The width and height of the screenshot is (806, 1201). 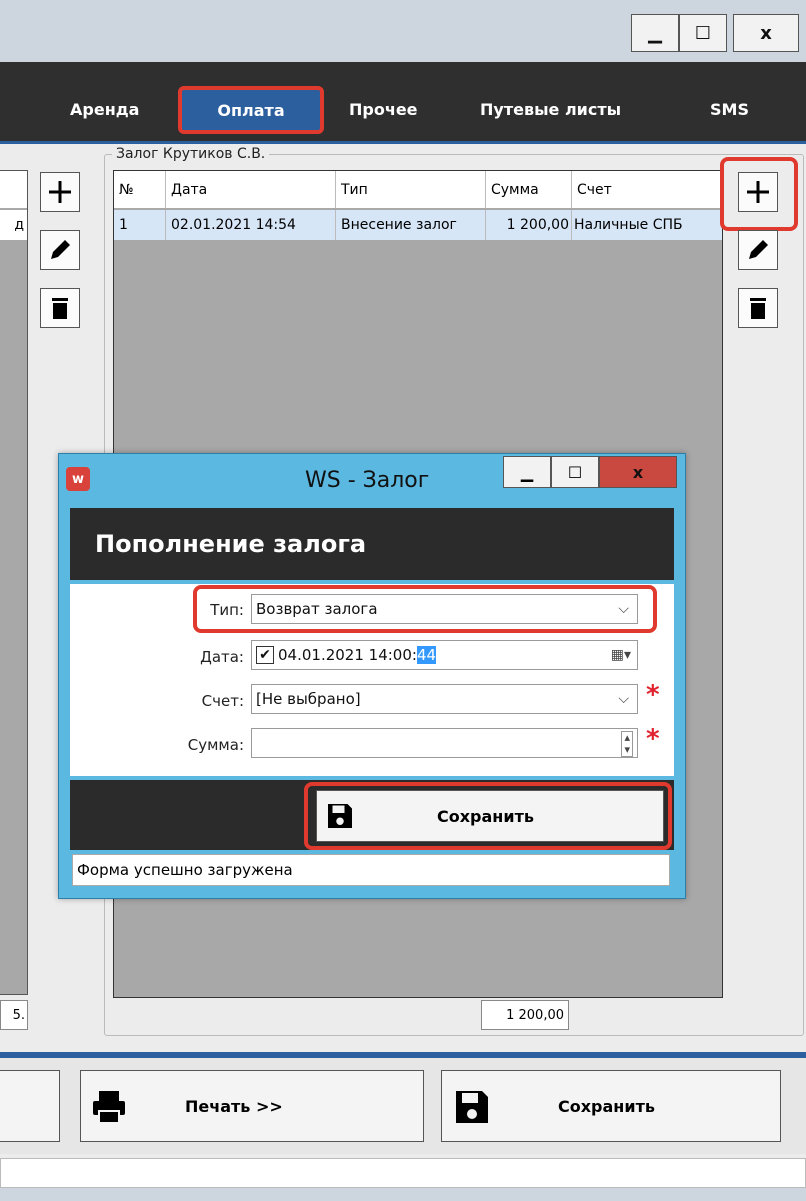 I want to click on amount-field: ▴ ▾, so click(x=444, y=743).